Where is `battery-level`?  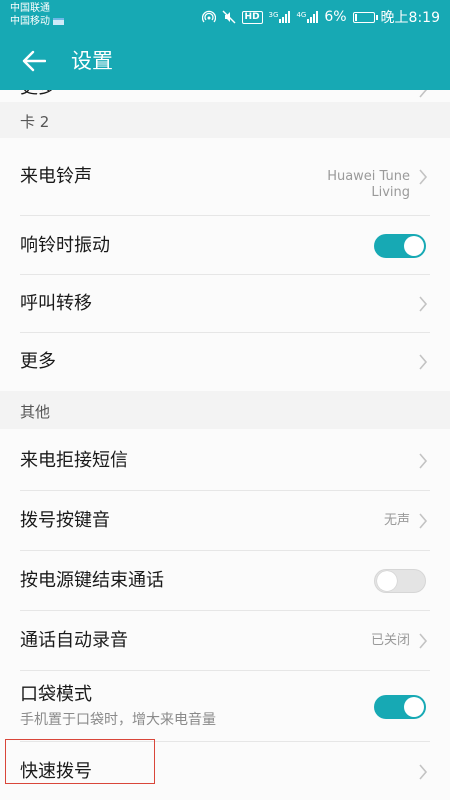
battery-level is located at coordinates (355, 17).